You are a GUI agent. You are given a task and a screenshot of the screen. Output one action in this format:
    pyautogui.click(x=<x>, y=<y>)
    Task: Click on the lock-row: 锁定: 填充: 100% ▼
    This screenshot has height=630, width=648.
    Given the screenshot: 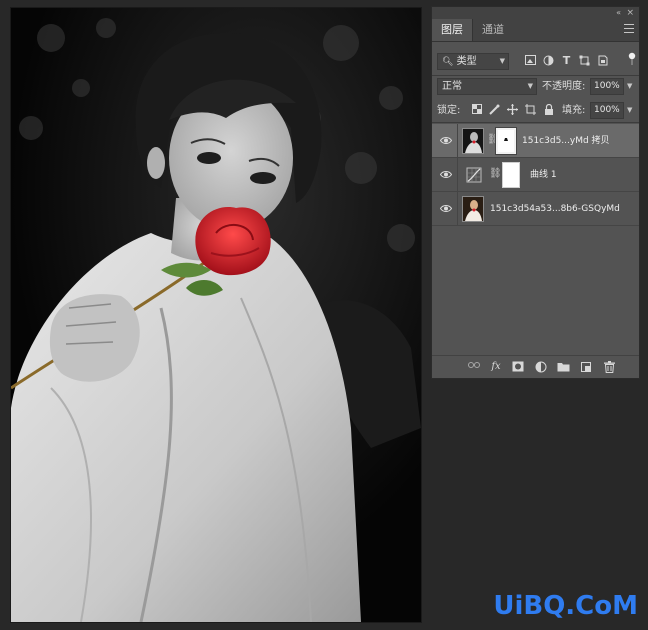 What is the action you would take?
    pyautogui.click(x=535, y=111)
    